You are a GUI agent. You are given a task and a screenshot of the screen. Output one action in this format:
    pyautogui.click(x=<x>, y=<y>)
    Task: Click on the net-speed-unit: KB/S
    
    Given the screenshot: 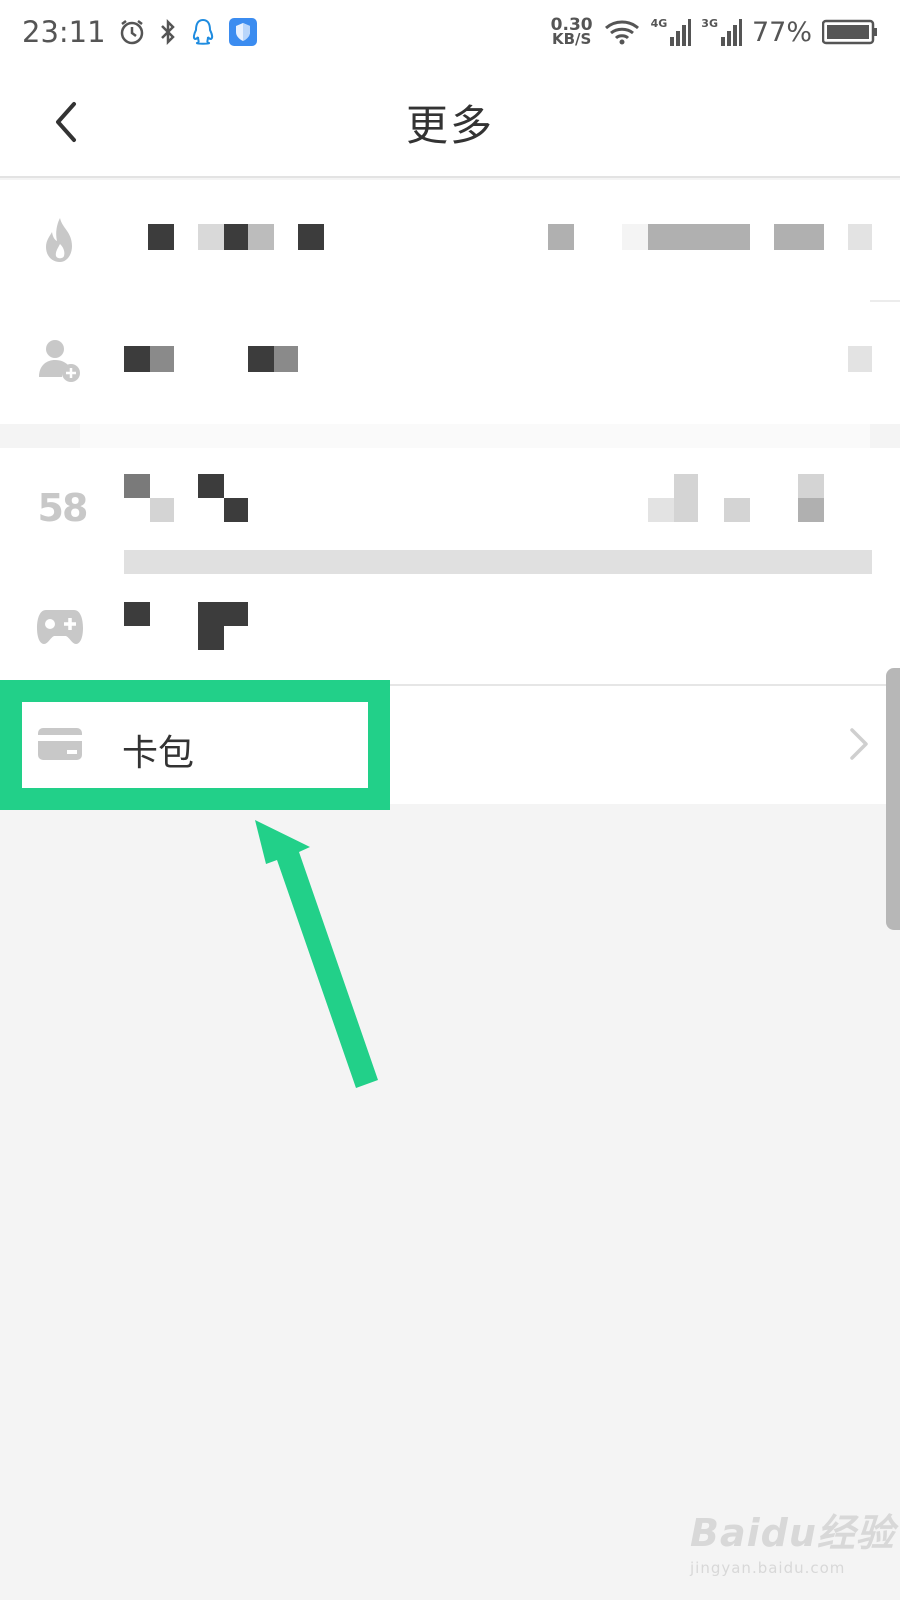 What is the action you would take?
    pyautogui.click(x=571, y=39)
    